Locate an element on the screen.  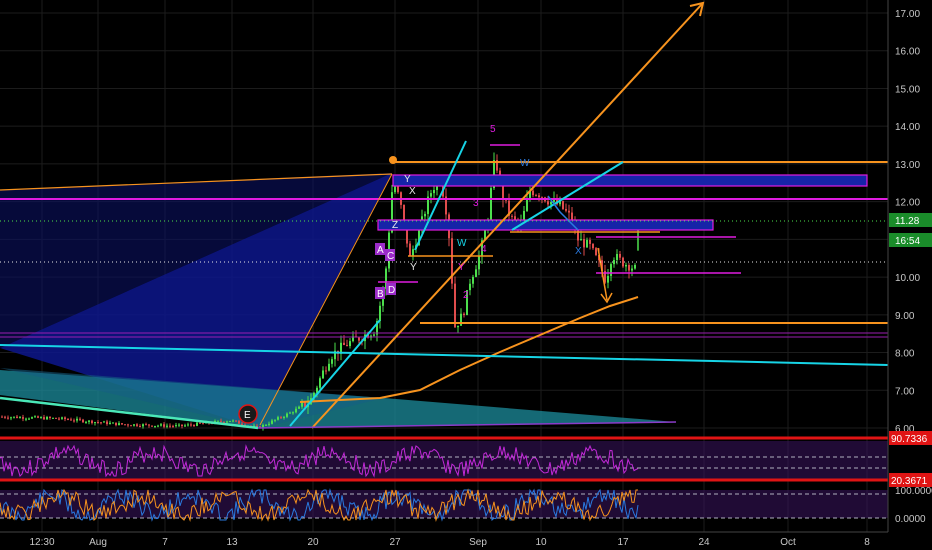
x-tick-label: Sep is located at coordinates (478, 542).